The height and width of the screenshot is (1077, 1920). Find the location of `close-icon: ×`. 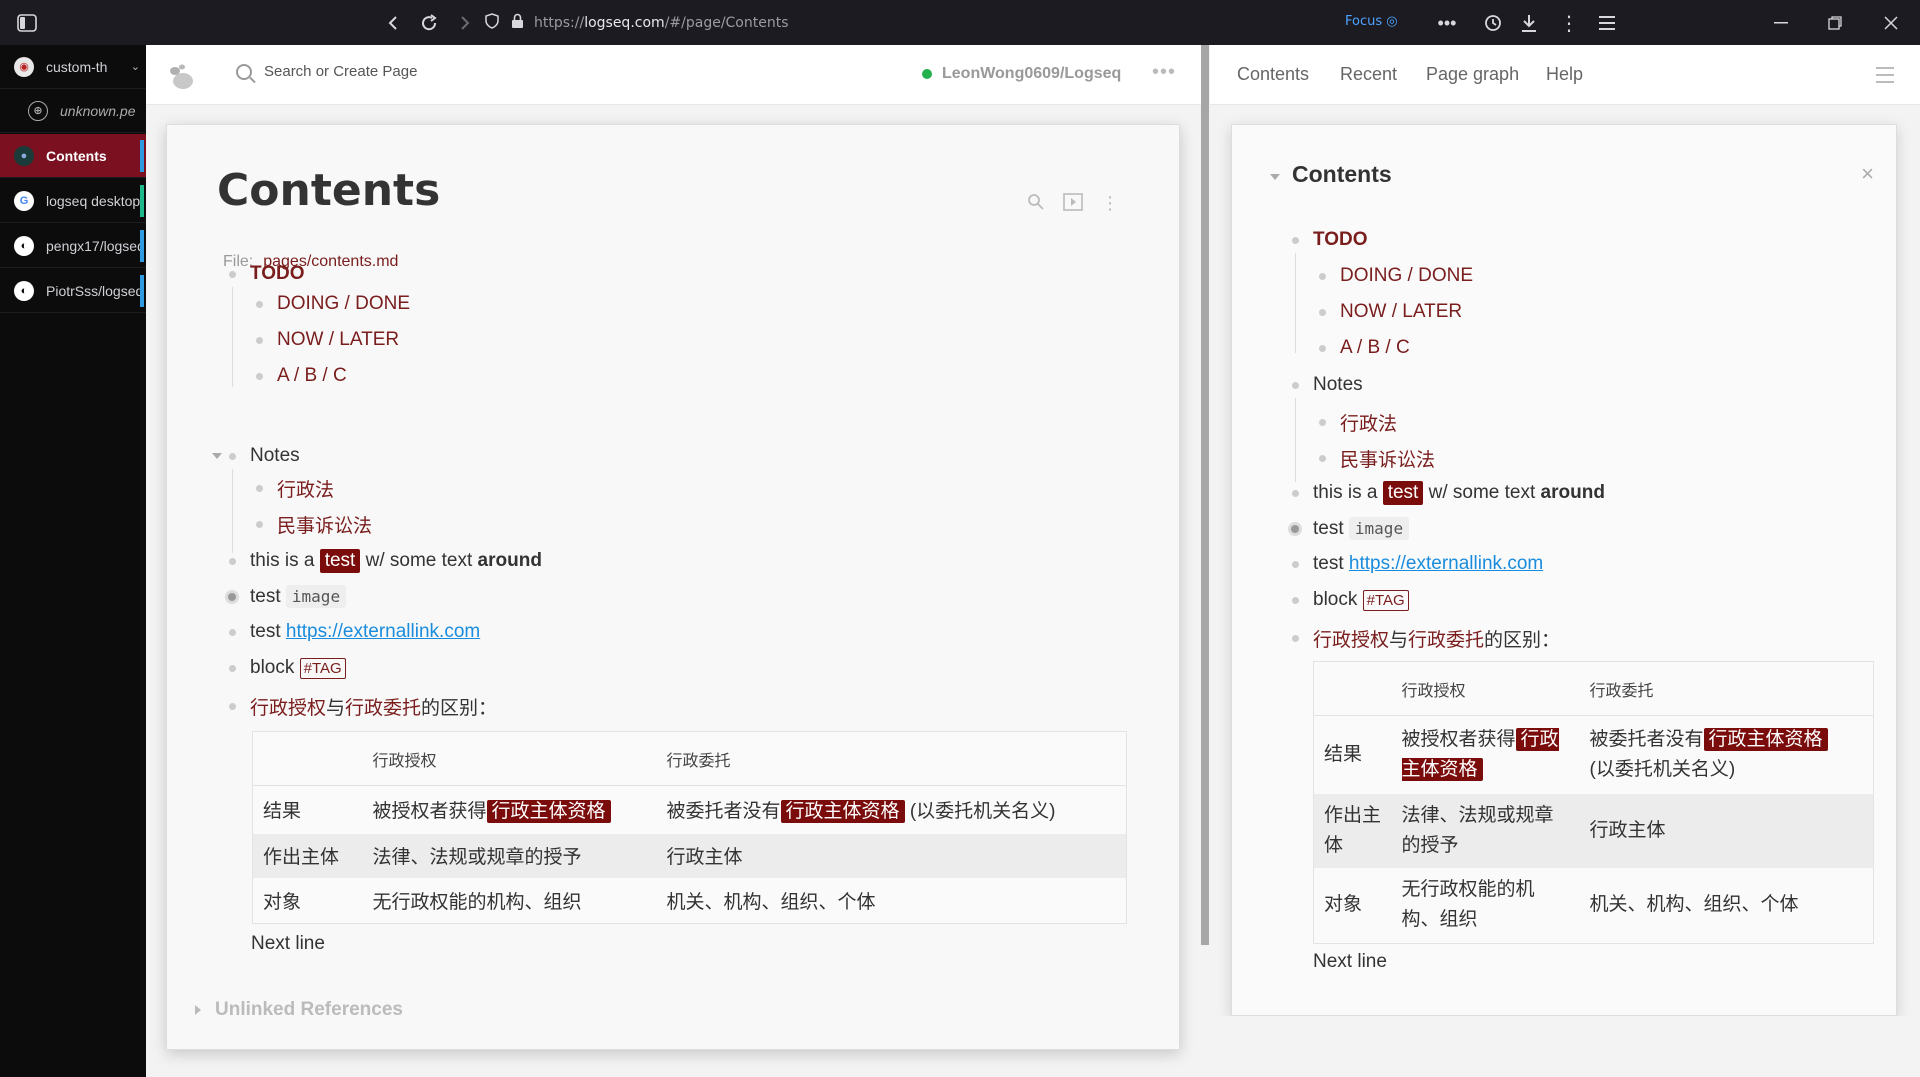

close-icon: × is located at coordinates (1867, 174).